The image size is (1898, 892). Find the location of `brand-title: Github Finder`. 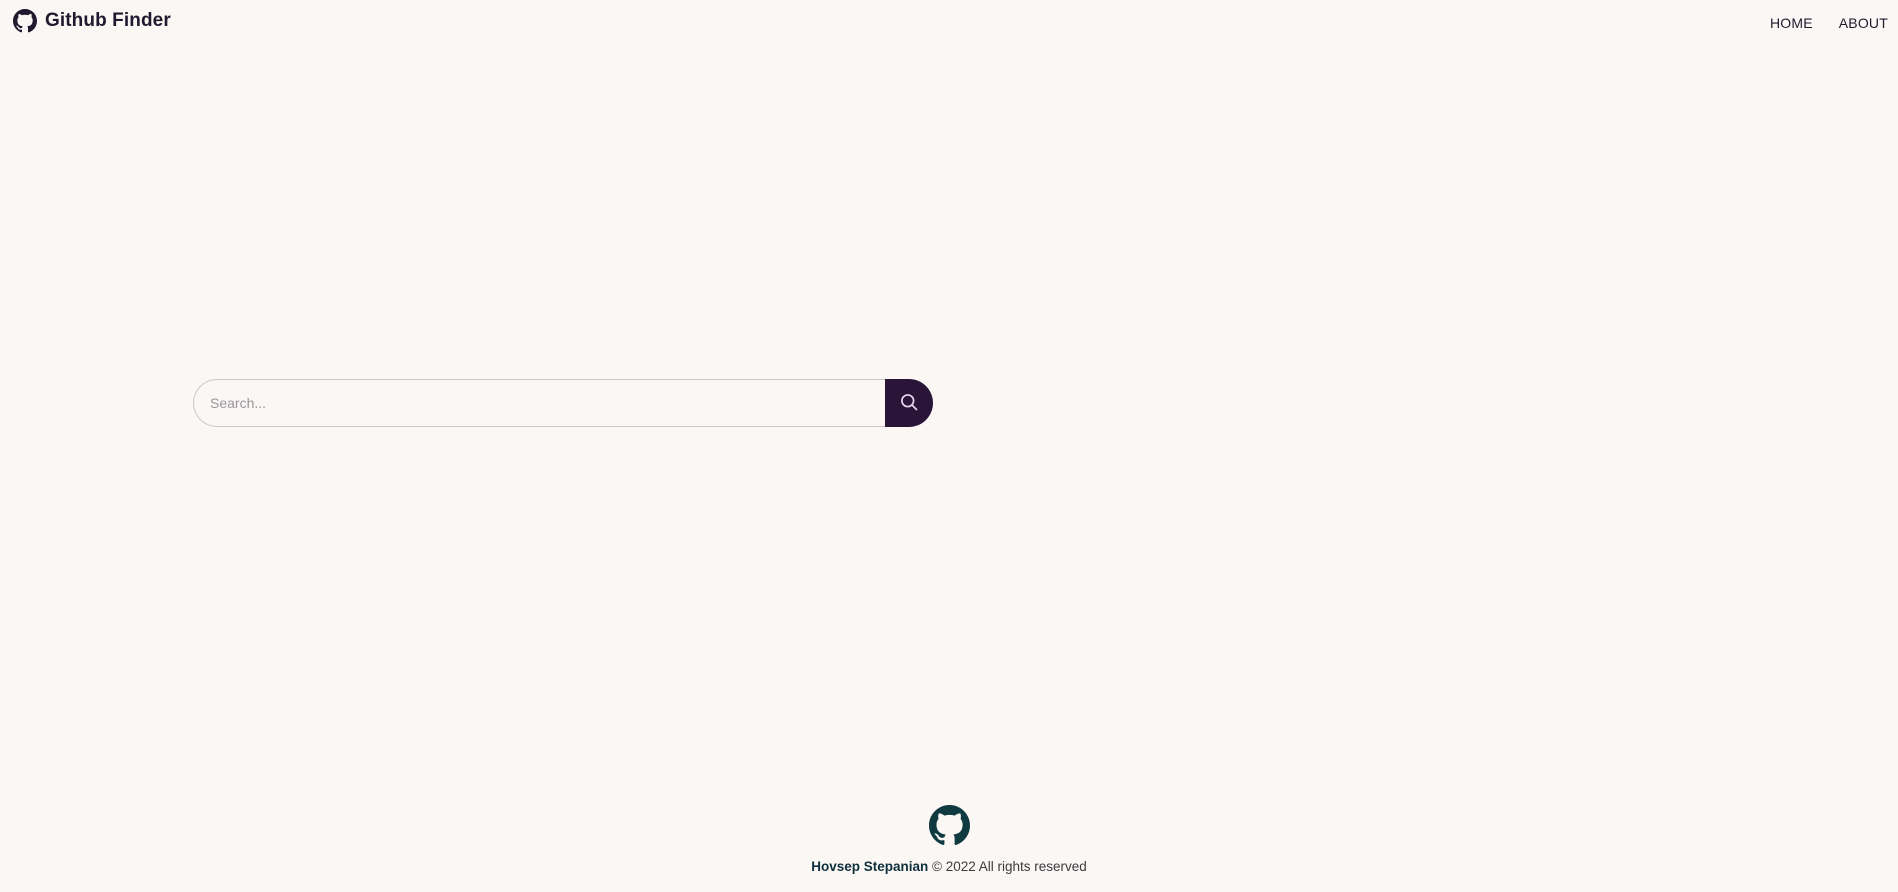

brand-title: Github Finder is located at coordinates (108, 20).